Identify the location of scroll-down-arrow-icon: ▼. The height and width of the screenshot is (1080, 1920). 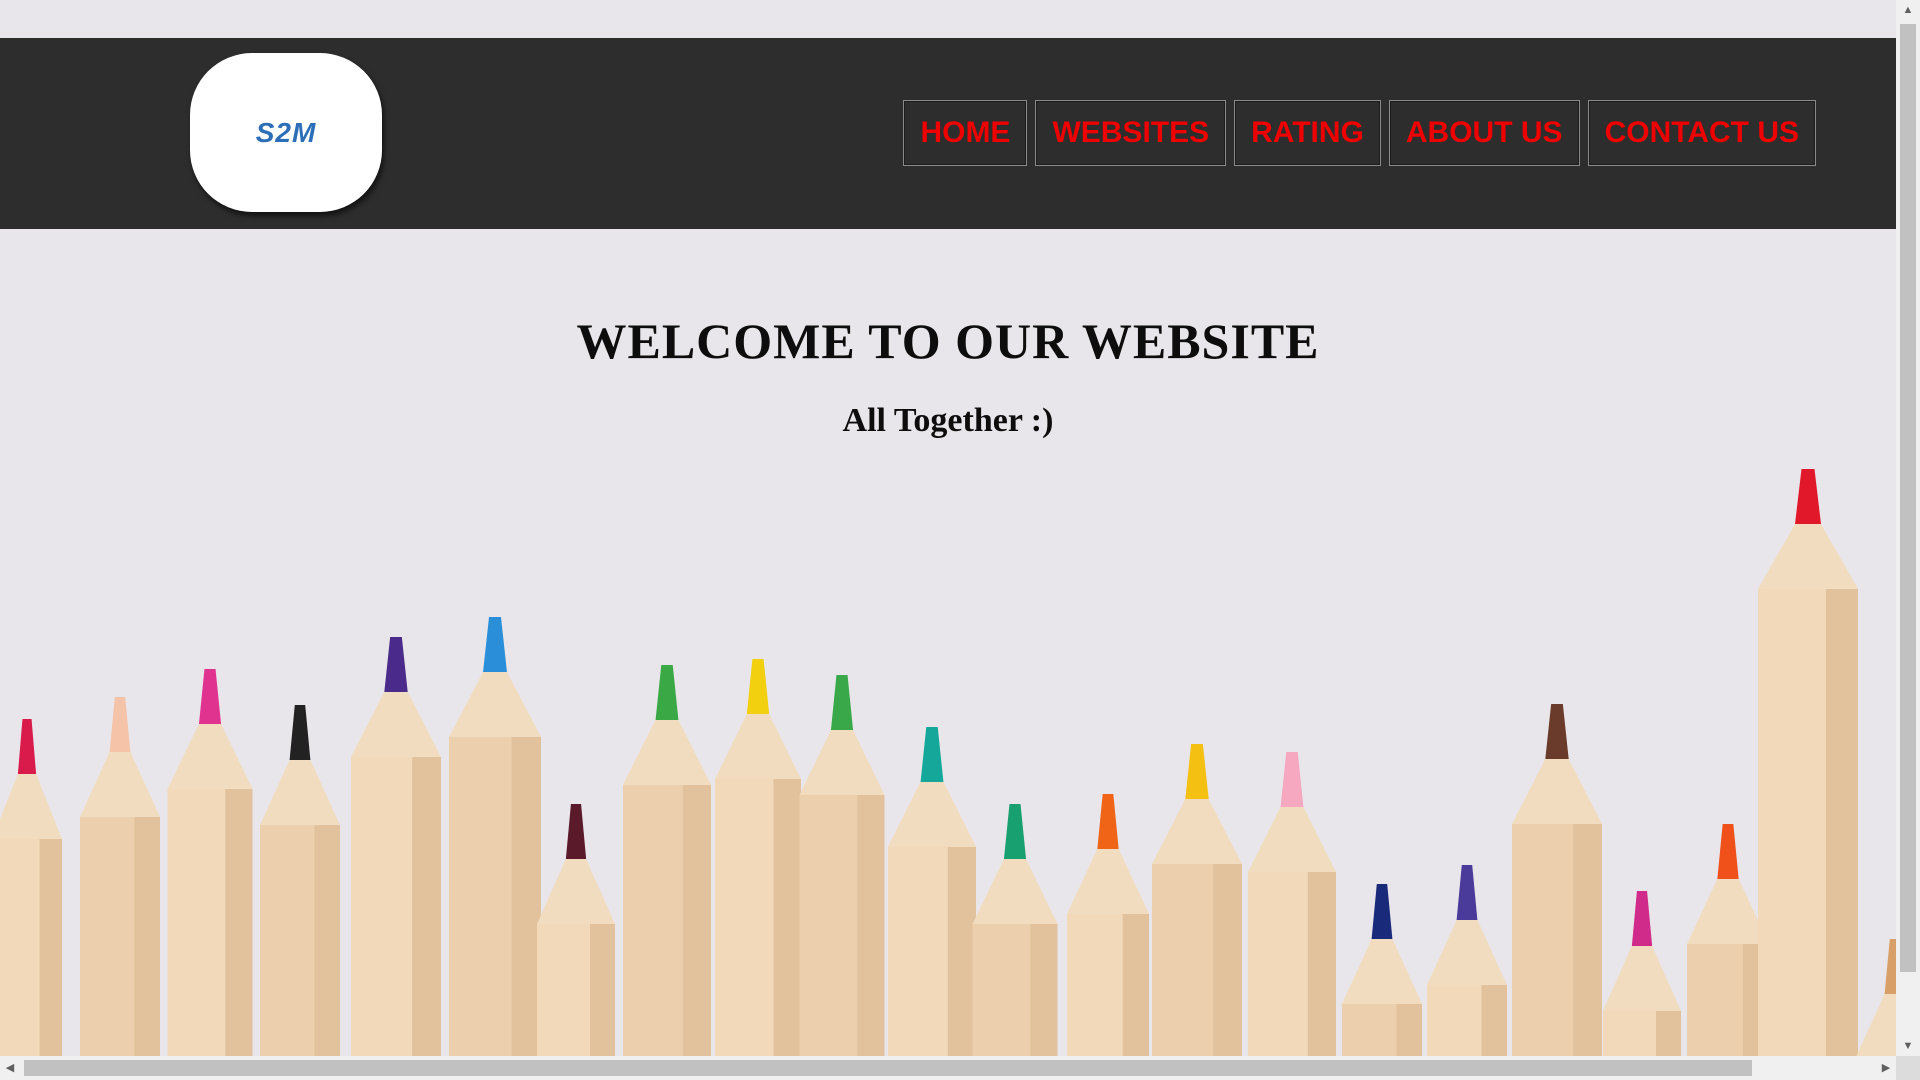
(1908, 1046).